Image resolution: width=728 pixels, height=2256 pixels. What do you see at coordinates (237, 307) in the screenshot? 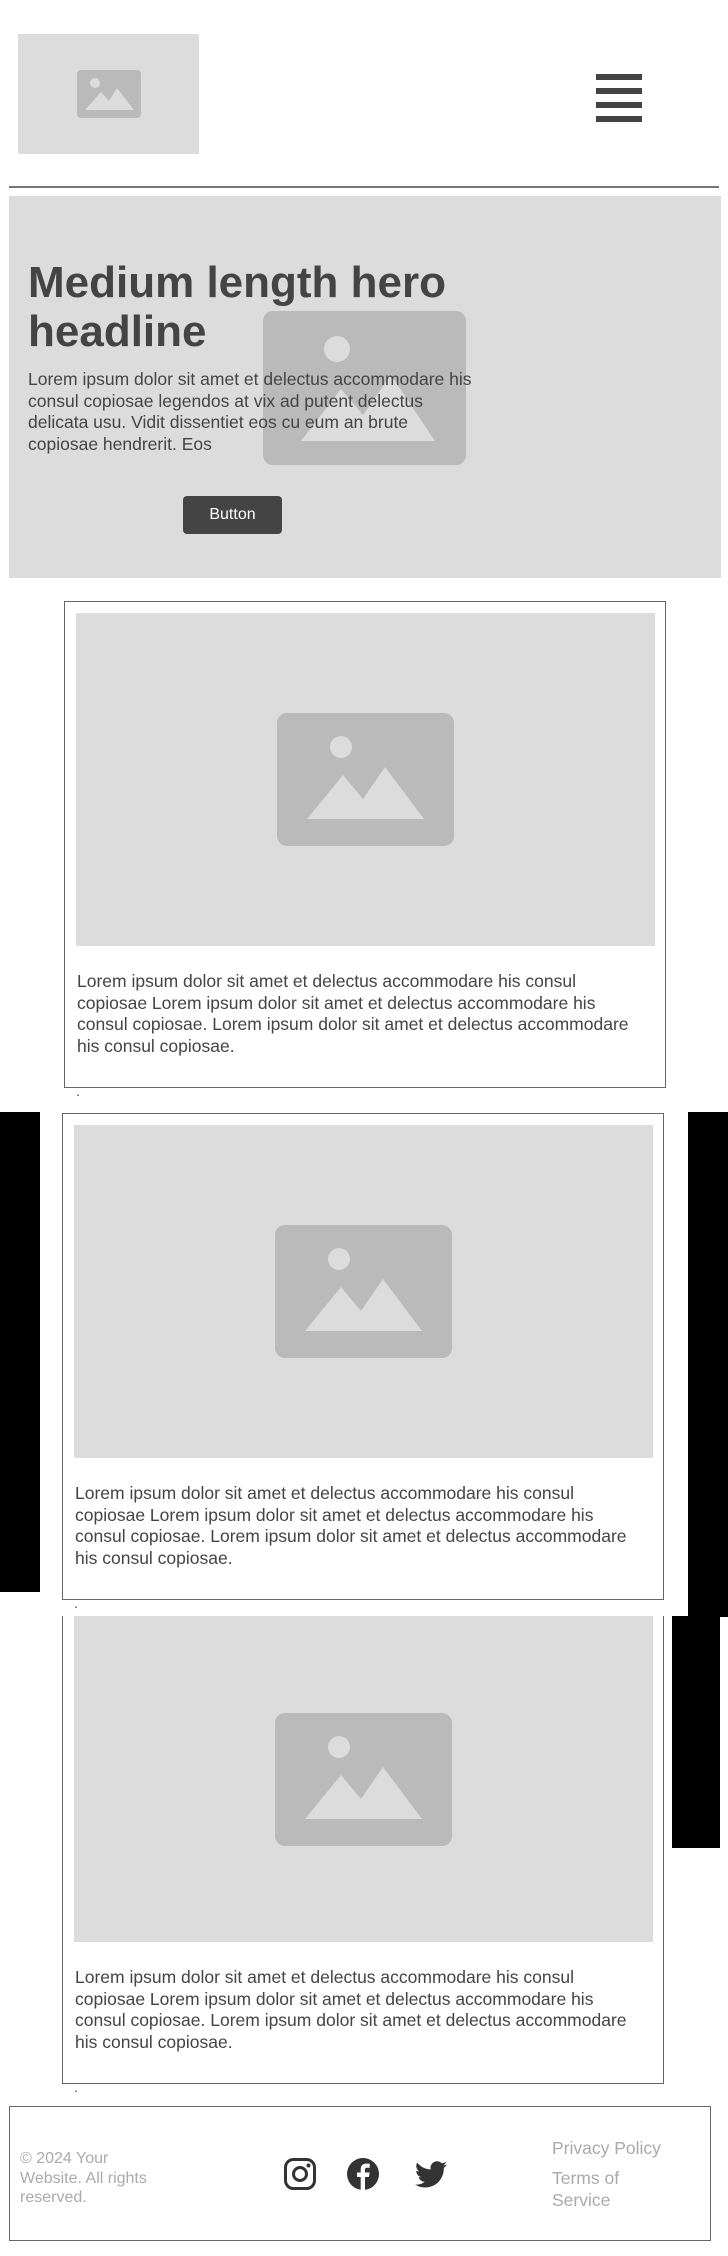
I see `hero-title: Medium length hero headline` at bounding box center [237, 307].